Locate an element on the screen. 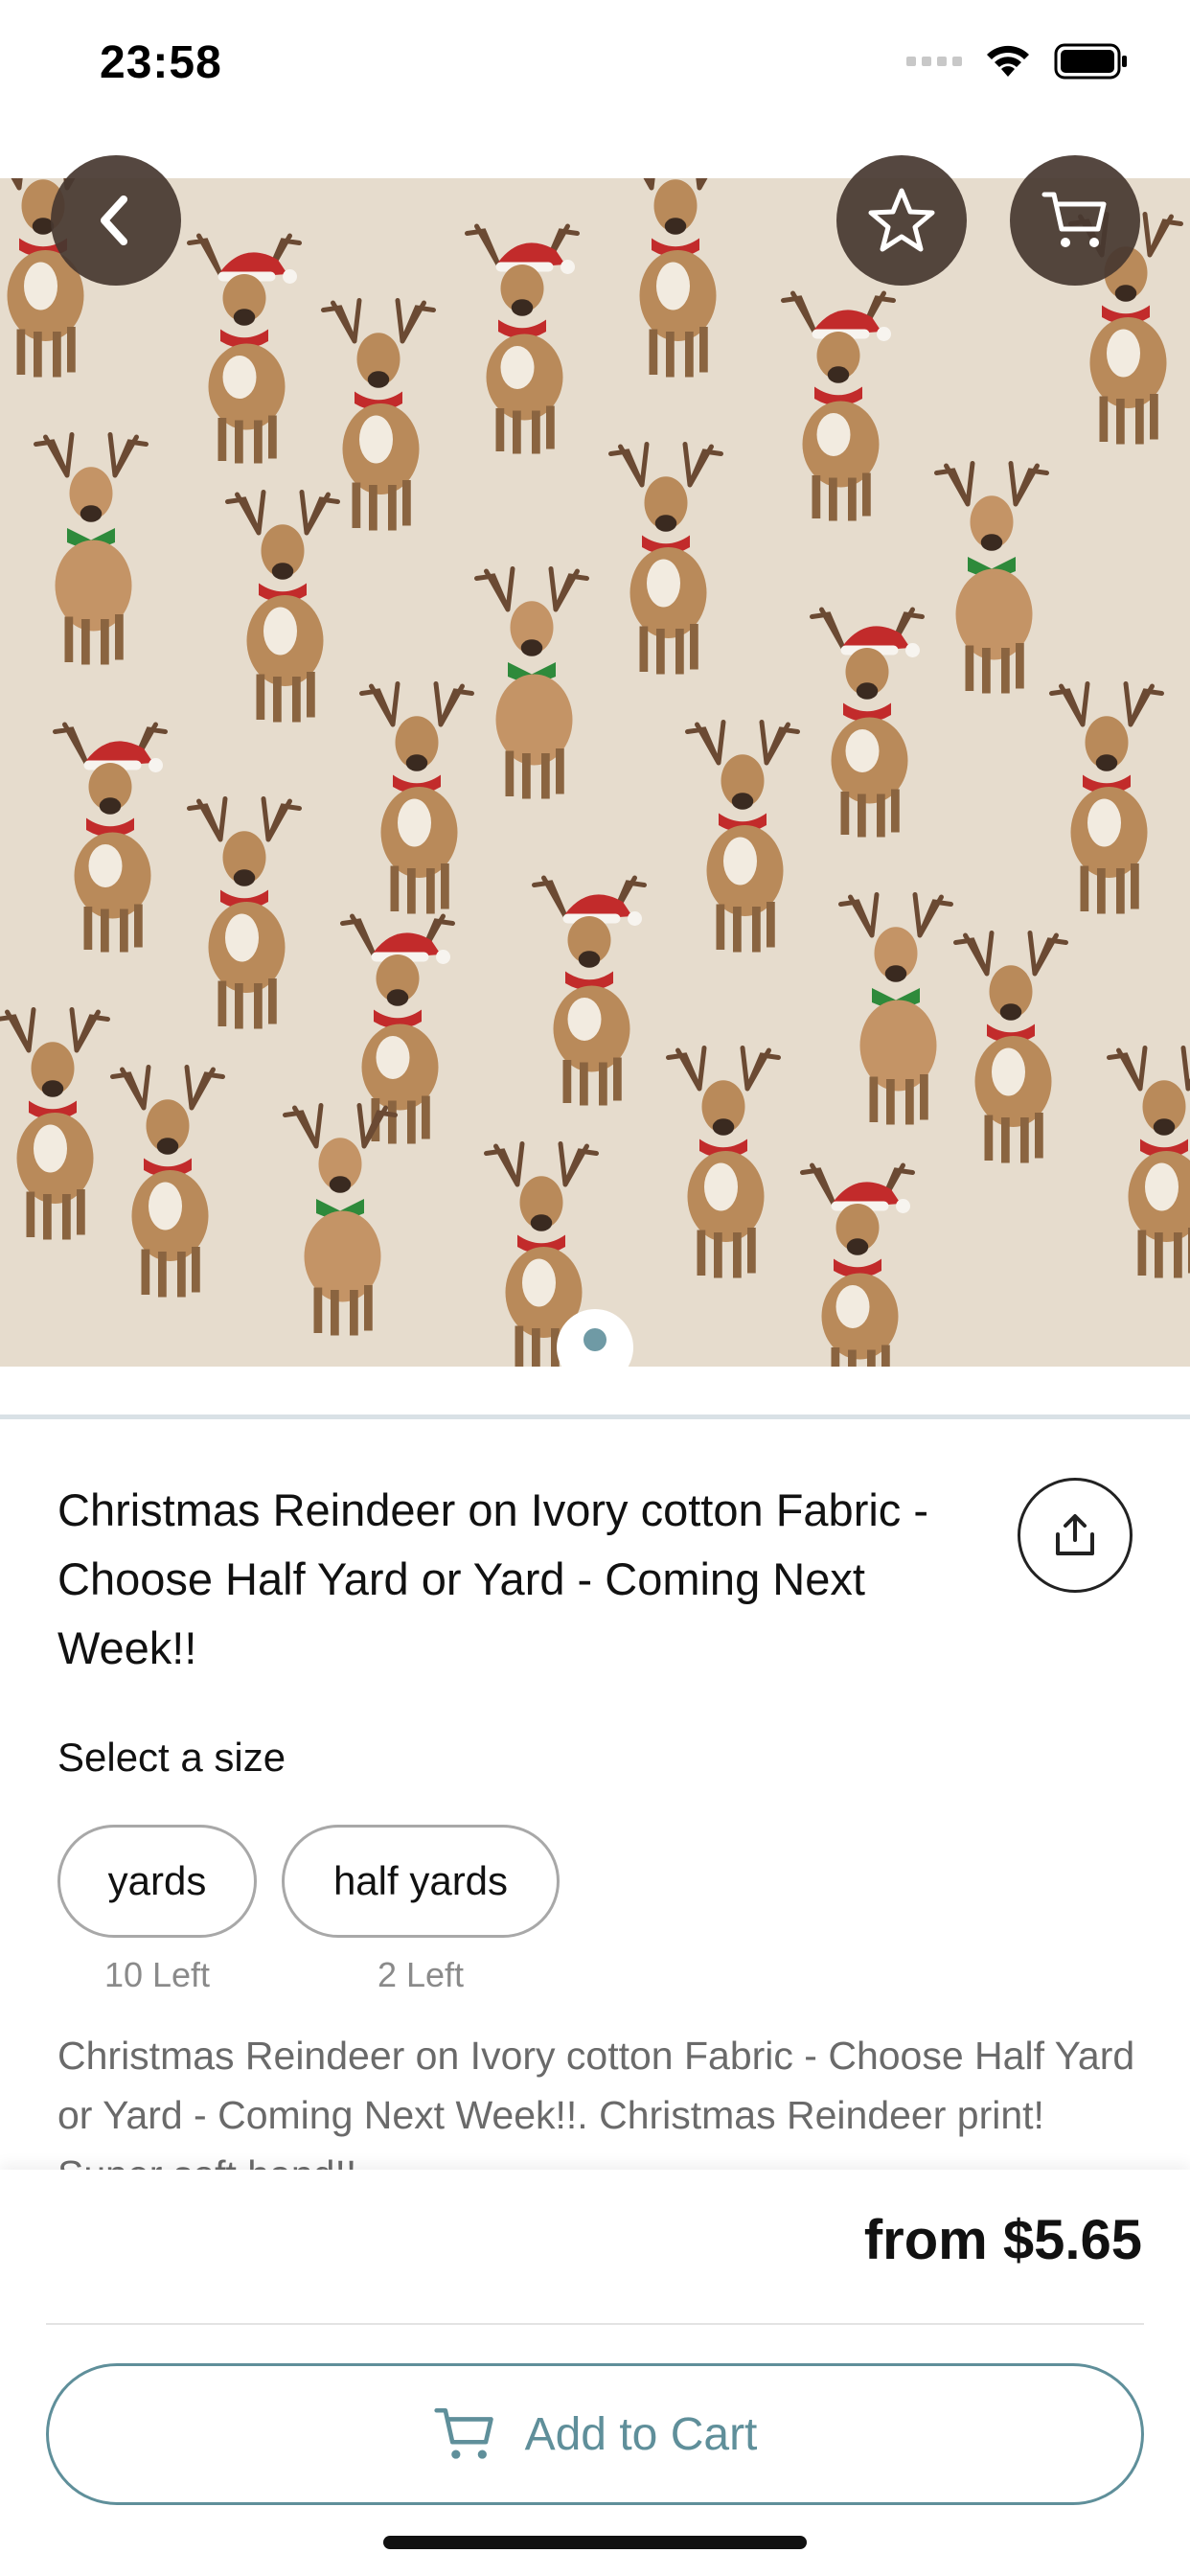 This screenshot has height=2576, width=1190. cart-button is located at coordinates (1075, 220).